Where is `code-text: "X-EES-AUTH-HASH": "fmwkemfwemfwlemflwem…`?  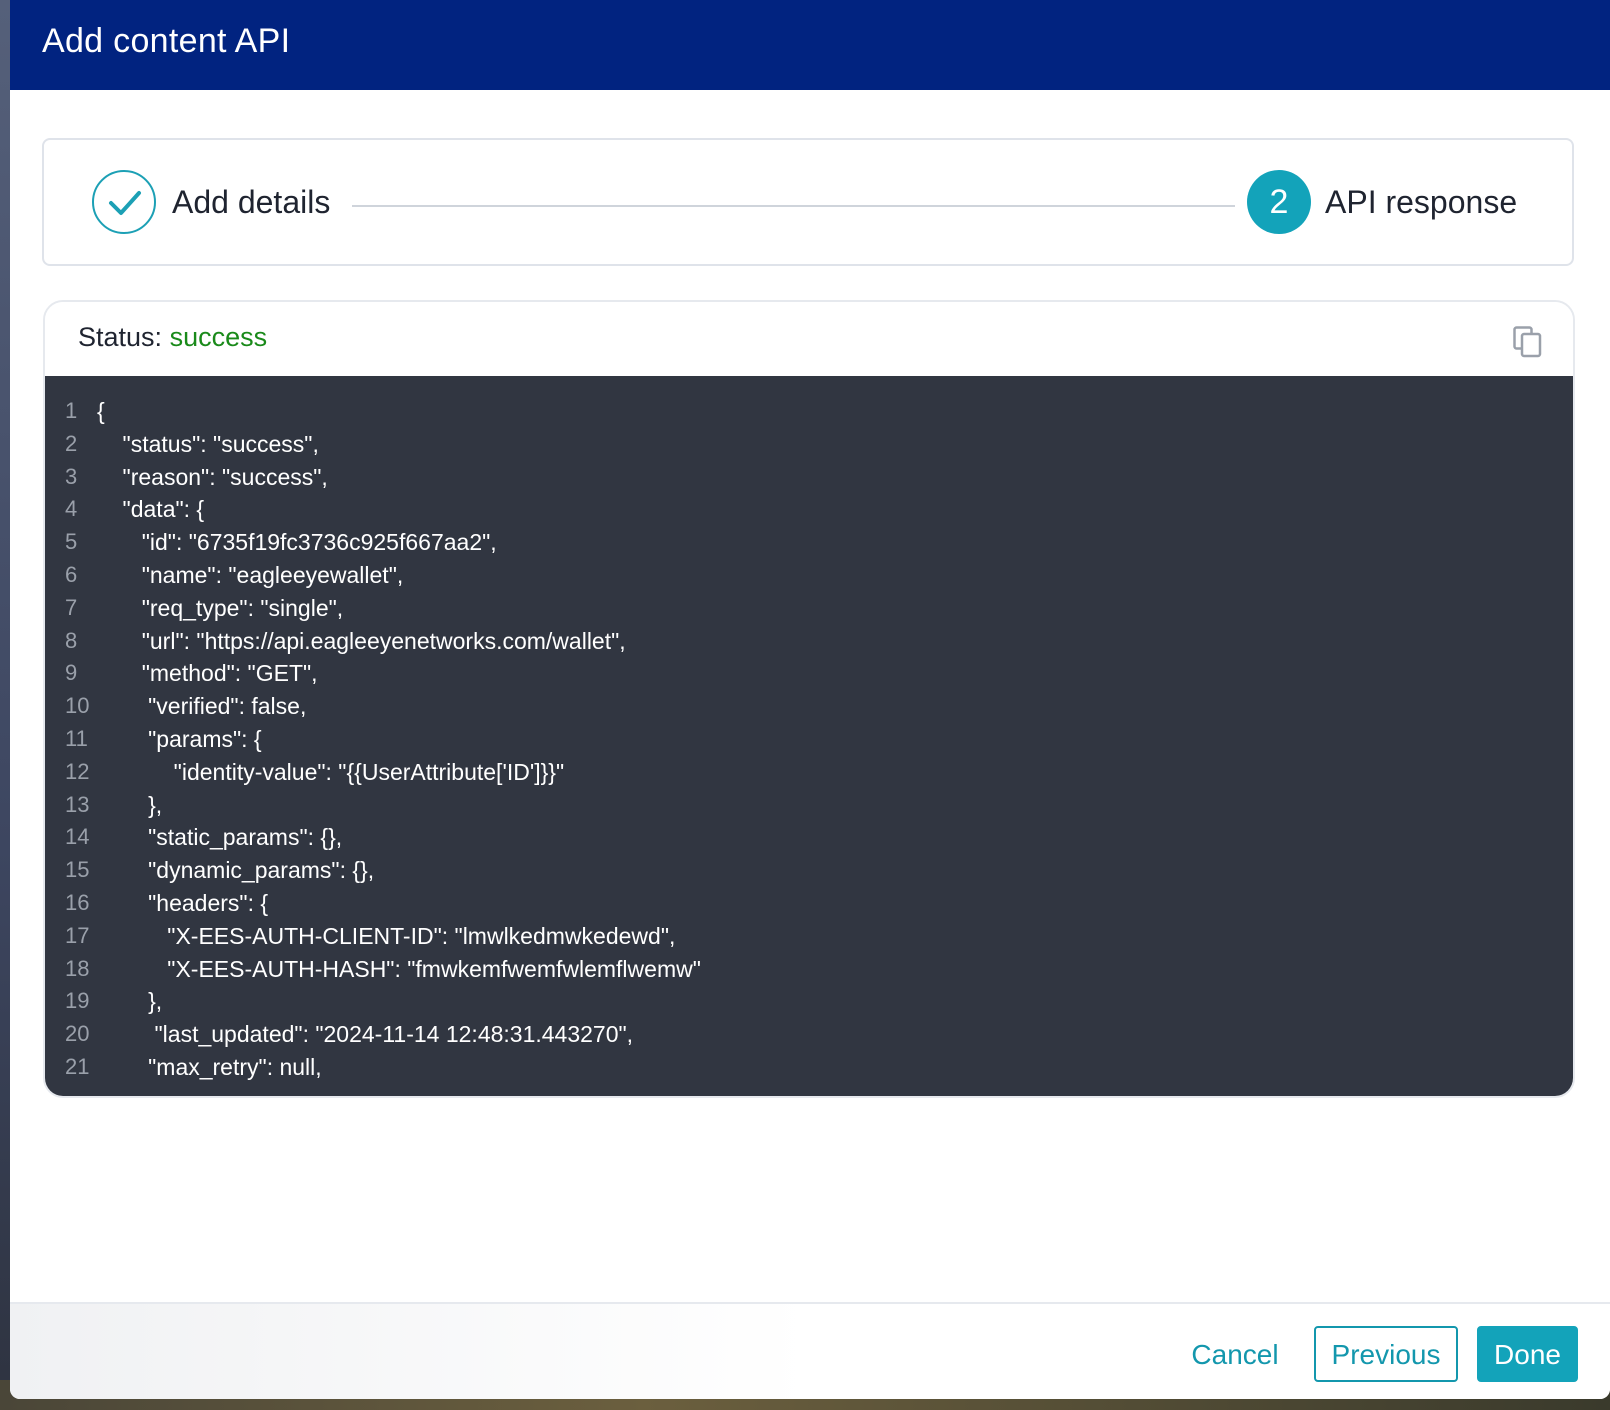
code-text: "X-EES-AUTH-HASH": "fmwkemfwemfwlemflwem… is located at coordinates (399, 968).